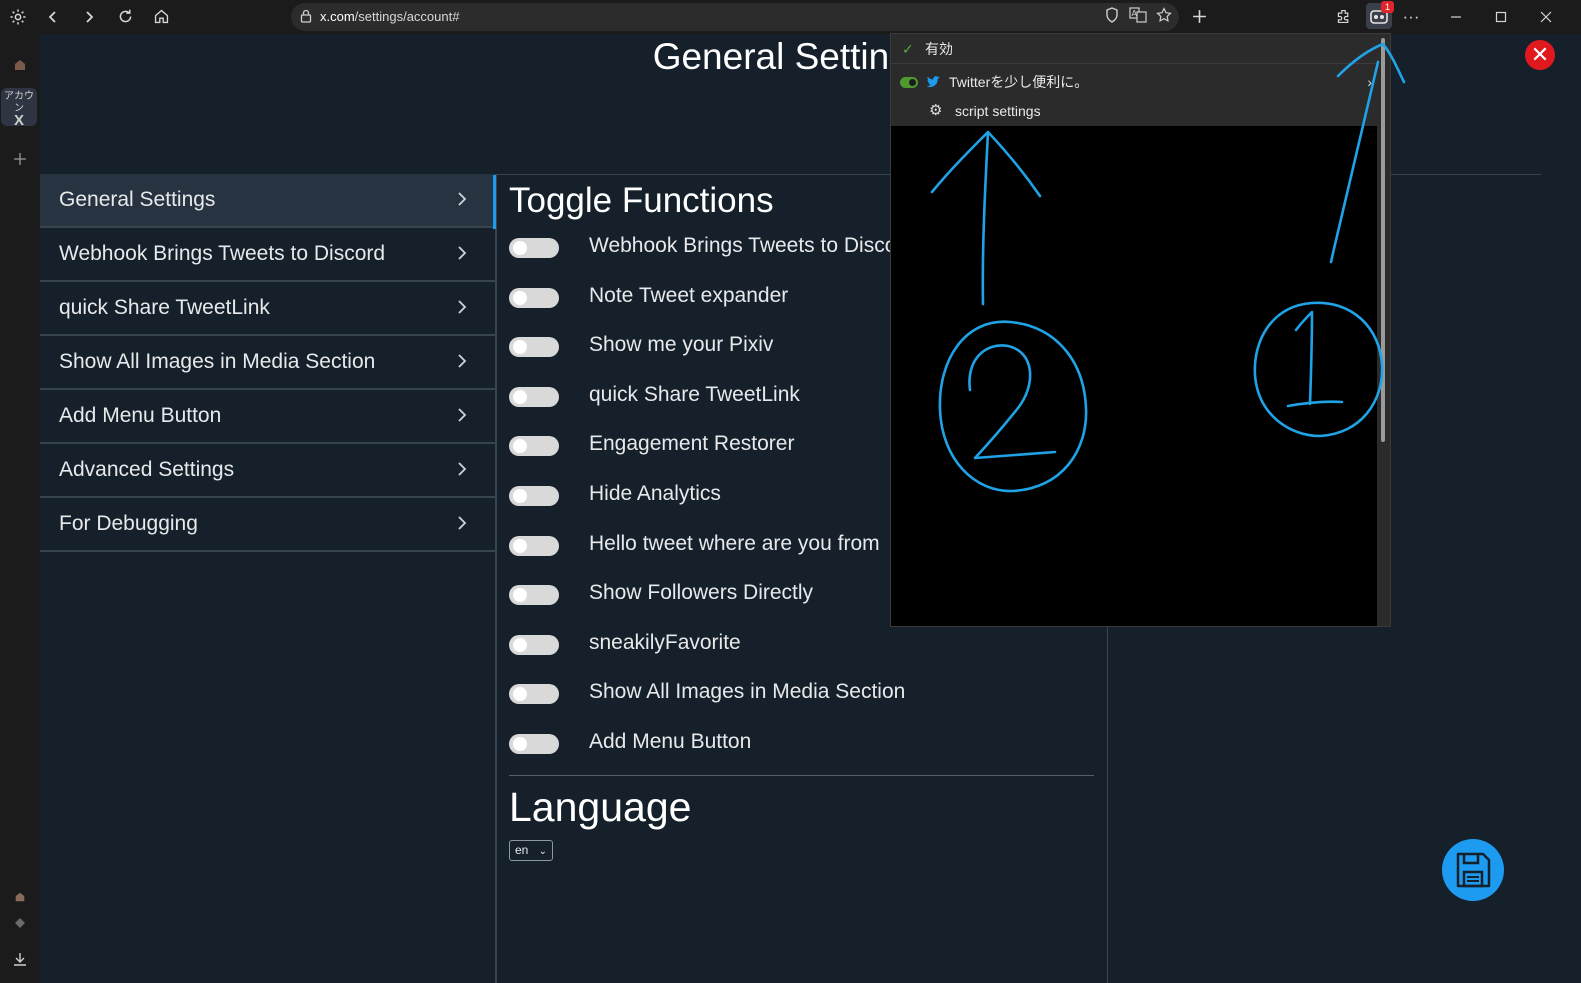  What do you see at coordinates (909, 82) in the screenshot?
I see `script-enabled-toggle` at bounding box center [909, 82].